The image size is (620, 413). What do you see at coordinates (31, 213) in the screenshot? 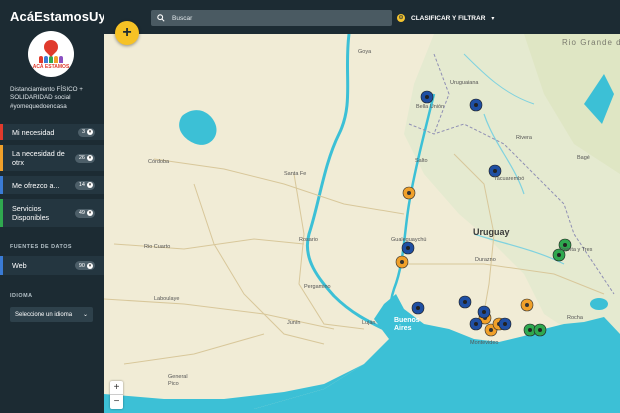
I see `sidebar-item-label: Servicios Disponibles` at bounding box center [31, 213].